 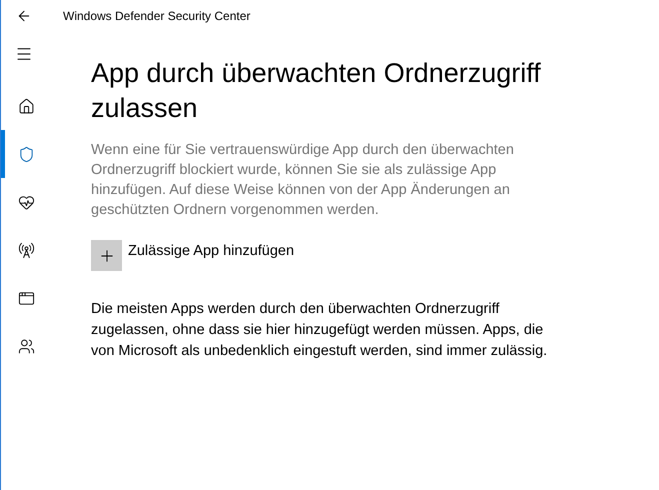 I want to click on shield-icon, so click(x=26, y=154).